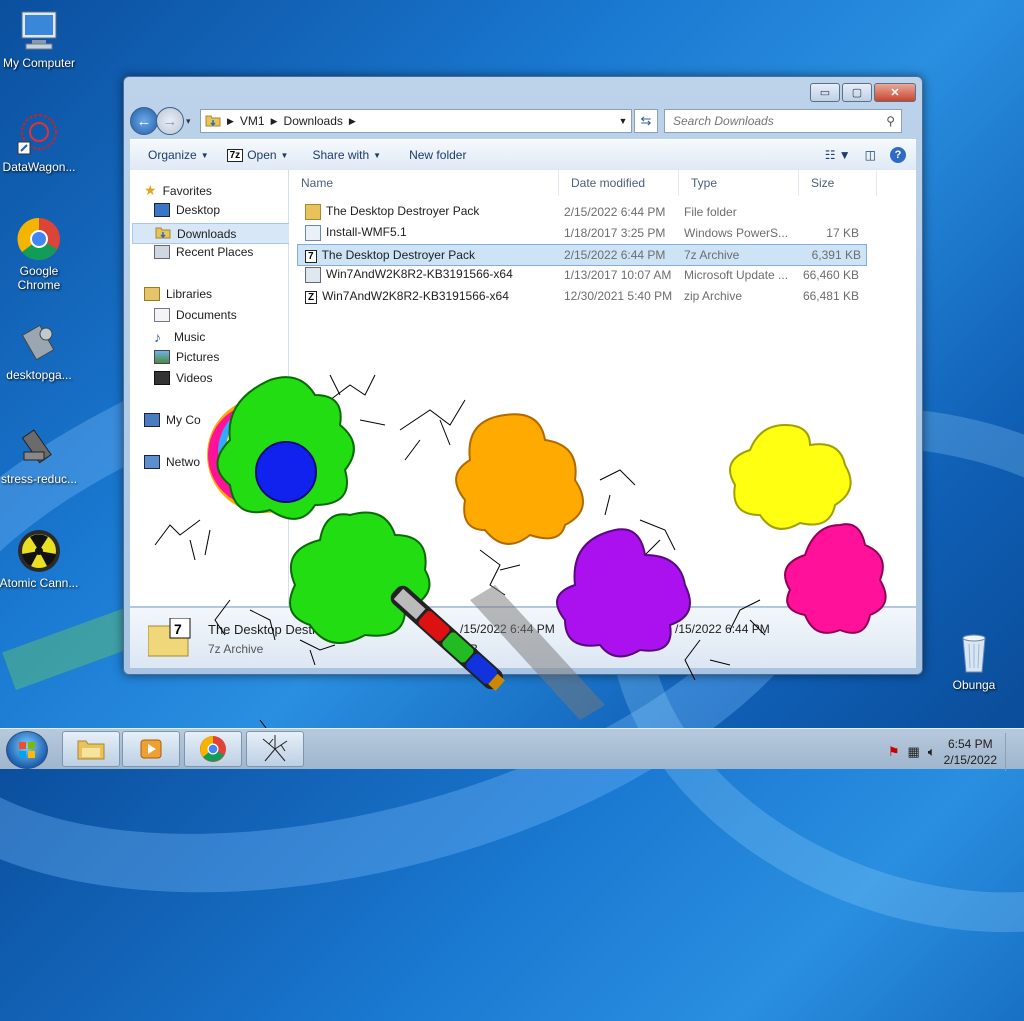 Image resolution: width=1024 pixels, height=1021 pixels. I want to click on taskbar-media-player-button, so click(151, 749).